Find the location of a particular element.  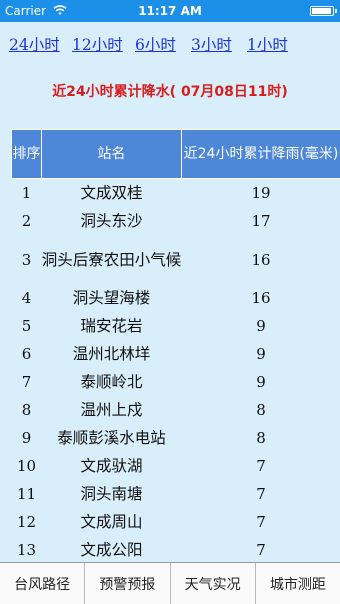

table-row: 11洞头南塘7 is located at coordinates (176, 494).